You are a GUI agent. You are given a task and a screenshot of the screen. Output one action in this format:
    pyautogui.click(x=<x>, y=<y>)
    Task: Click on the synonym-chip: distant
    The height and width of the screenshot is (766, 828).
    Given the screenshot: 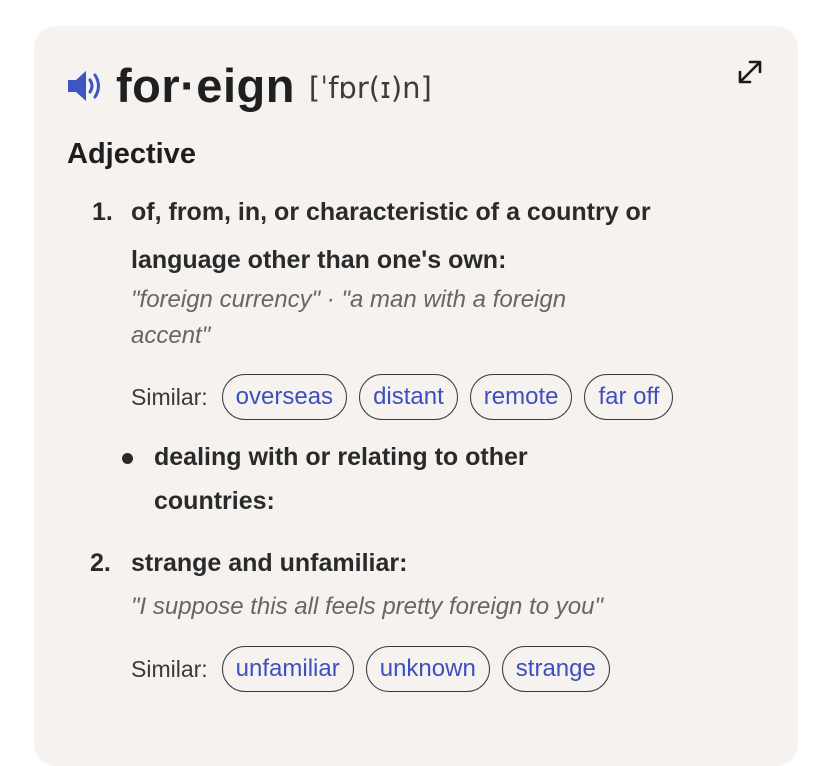 What is the action you would take?
    pyautogui.click(x=408, y=397)
    